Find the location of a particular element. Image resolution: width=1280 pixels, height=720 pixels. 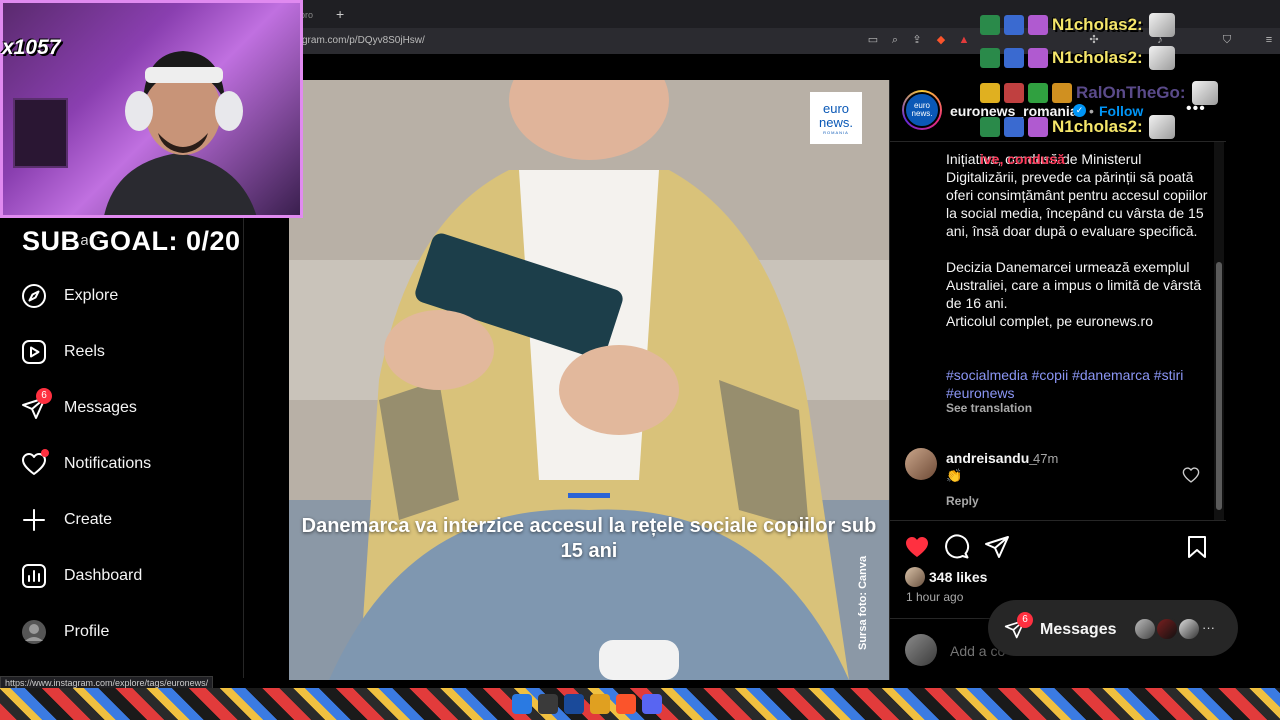

logo-subtext: ROMANIA is located at coordinates (836, 132).